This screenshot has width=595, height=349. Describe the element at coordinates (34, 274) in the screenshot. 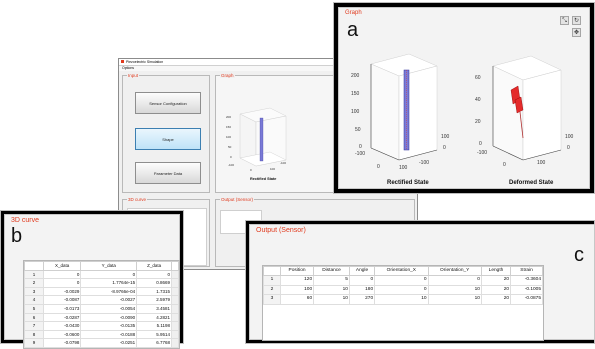

I see `curve-row-header: 1` at that location.